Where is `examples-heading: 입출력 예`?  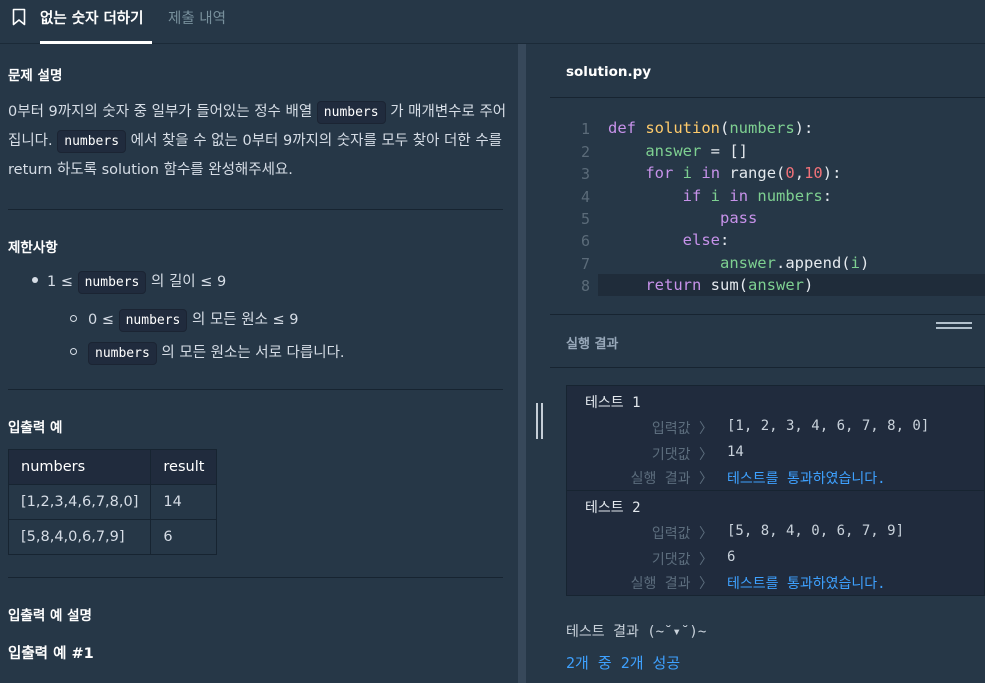 examples-heading: 입출력 예 is located at coordinates (35, 428).